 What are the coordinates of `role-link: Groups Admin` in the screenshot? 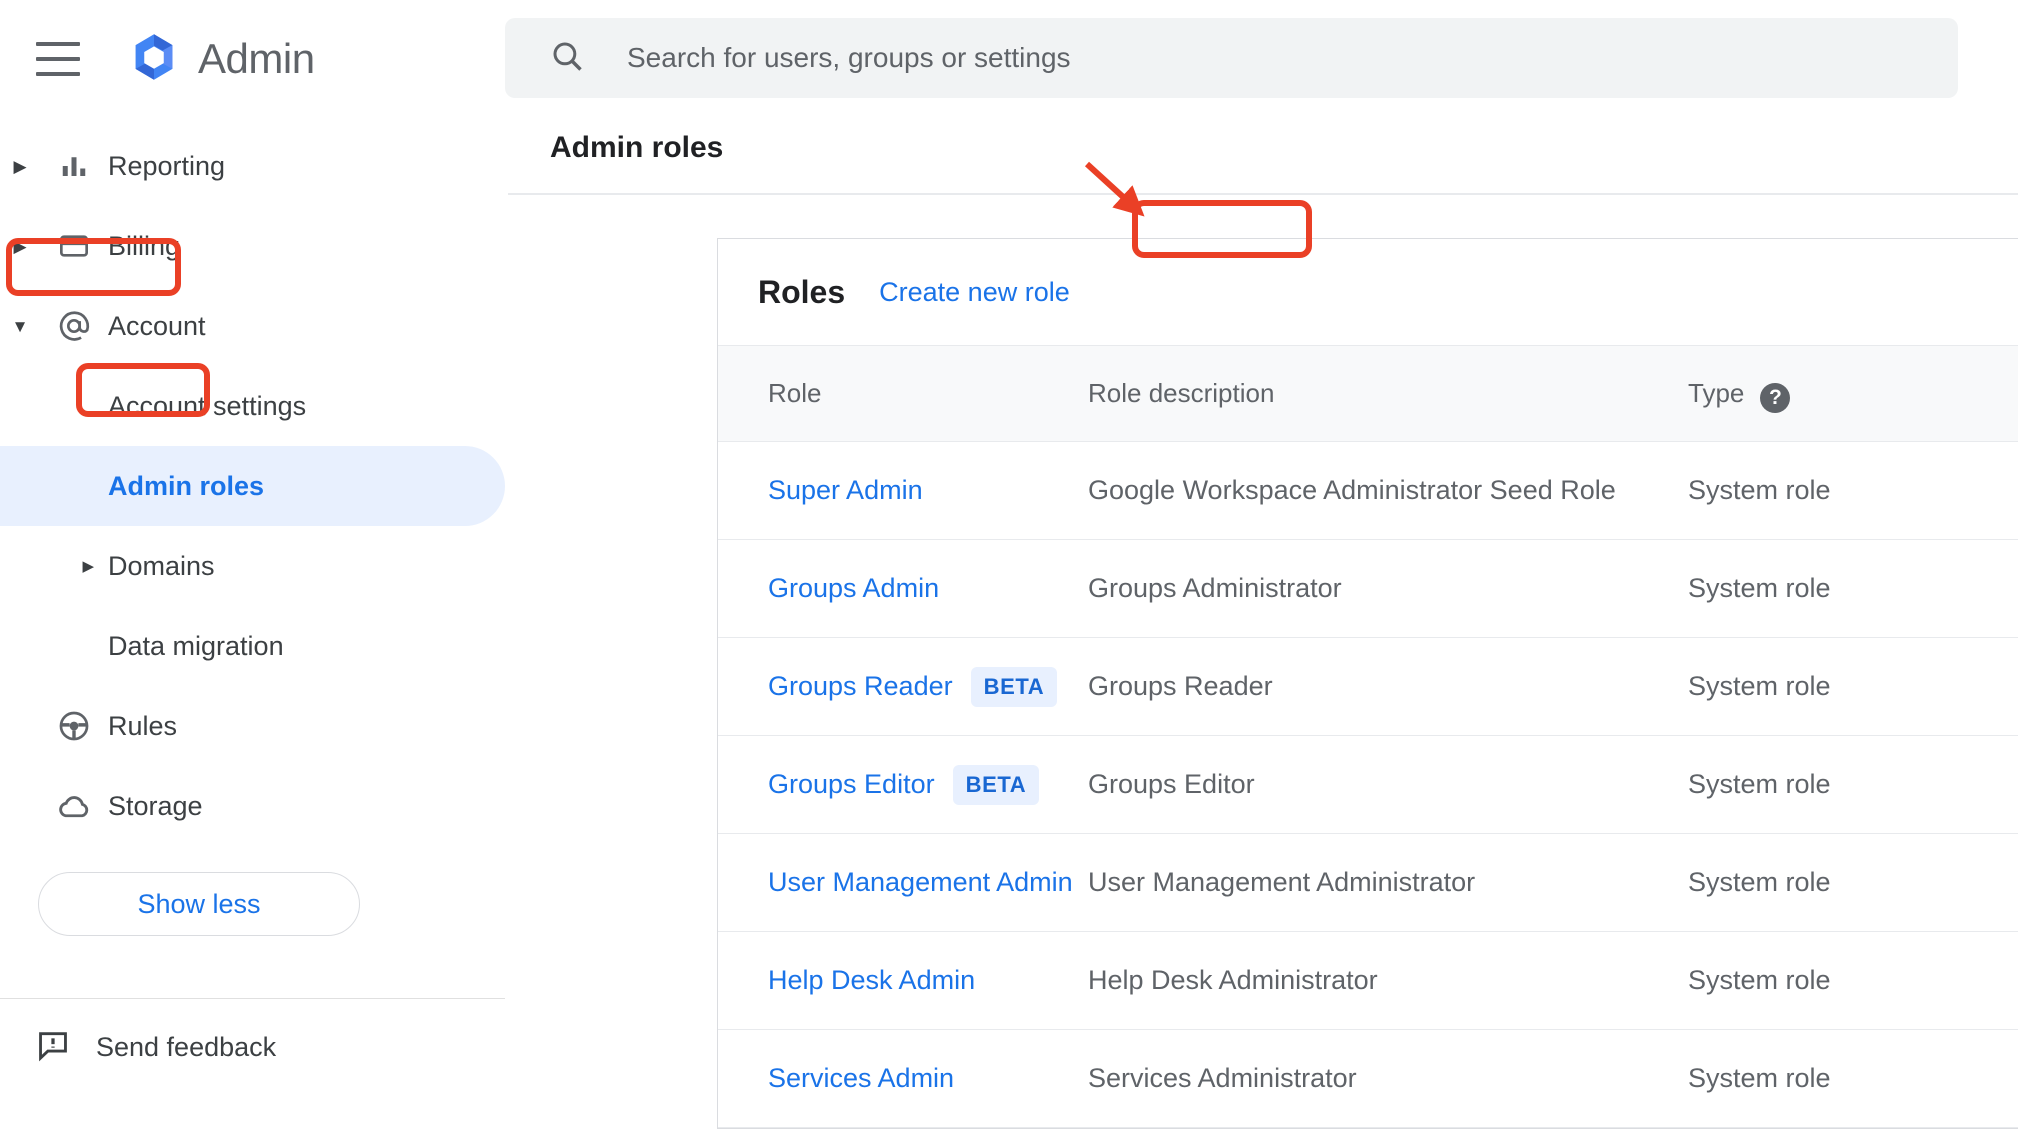 It's located at (853, 588).